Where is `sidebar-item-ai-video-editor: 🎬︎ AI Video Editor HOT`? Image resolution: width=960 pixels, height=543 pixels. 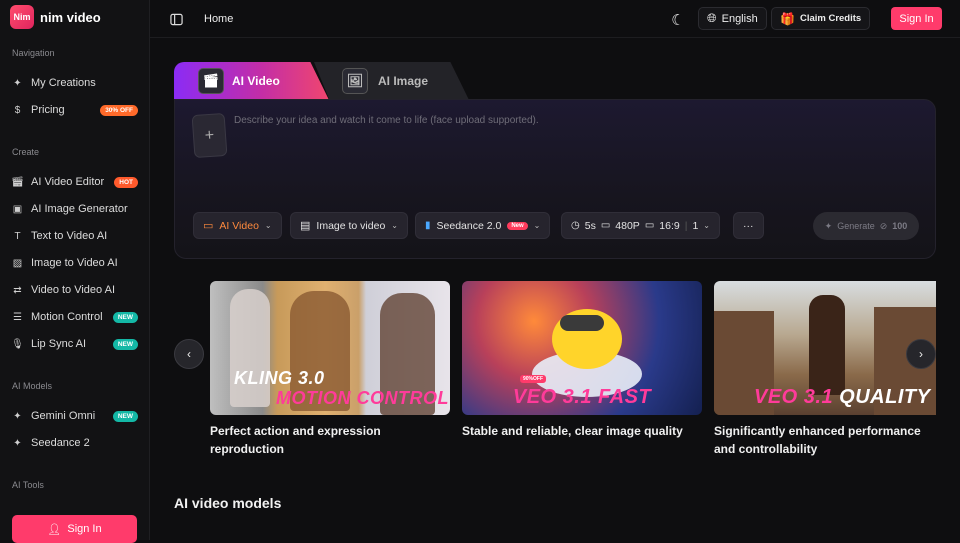 sidebar-item-ai-video-editor: 🎬︎ AI Video Editor HOT is located at coordinates (74, 182).